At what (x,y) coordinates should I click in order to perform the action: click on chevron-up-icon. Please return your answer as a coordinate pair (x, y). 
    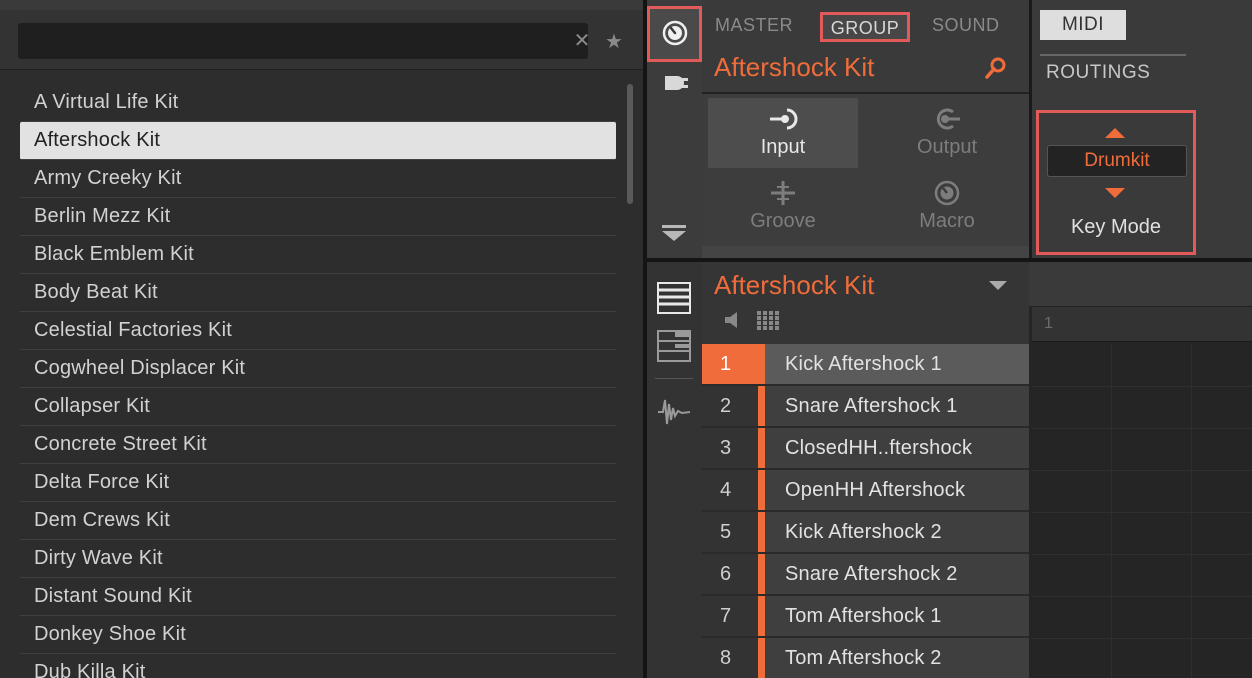
    Looking at the image, I should click on (1115, 133).